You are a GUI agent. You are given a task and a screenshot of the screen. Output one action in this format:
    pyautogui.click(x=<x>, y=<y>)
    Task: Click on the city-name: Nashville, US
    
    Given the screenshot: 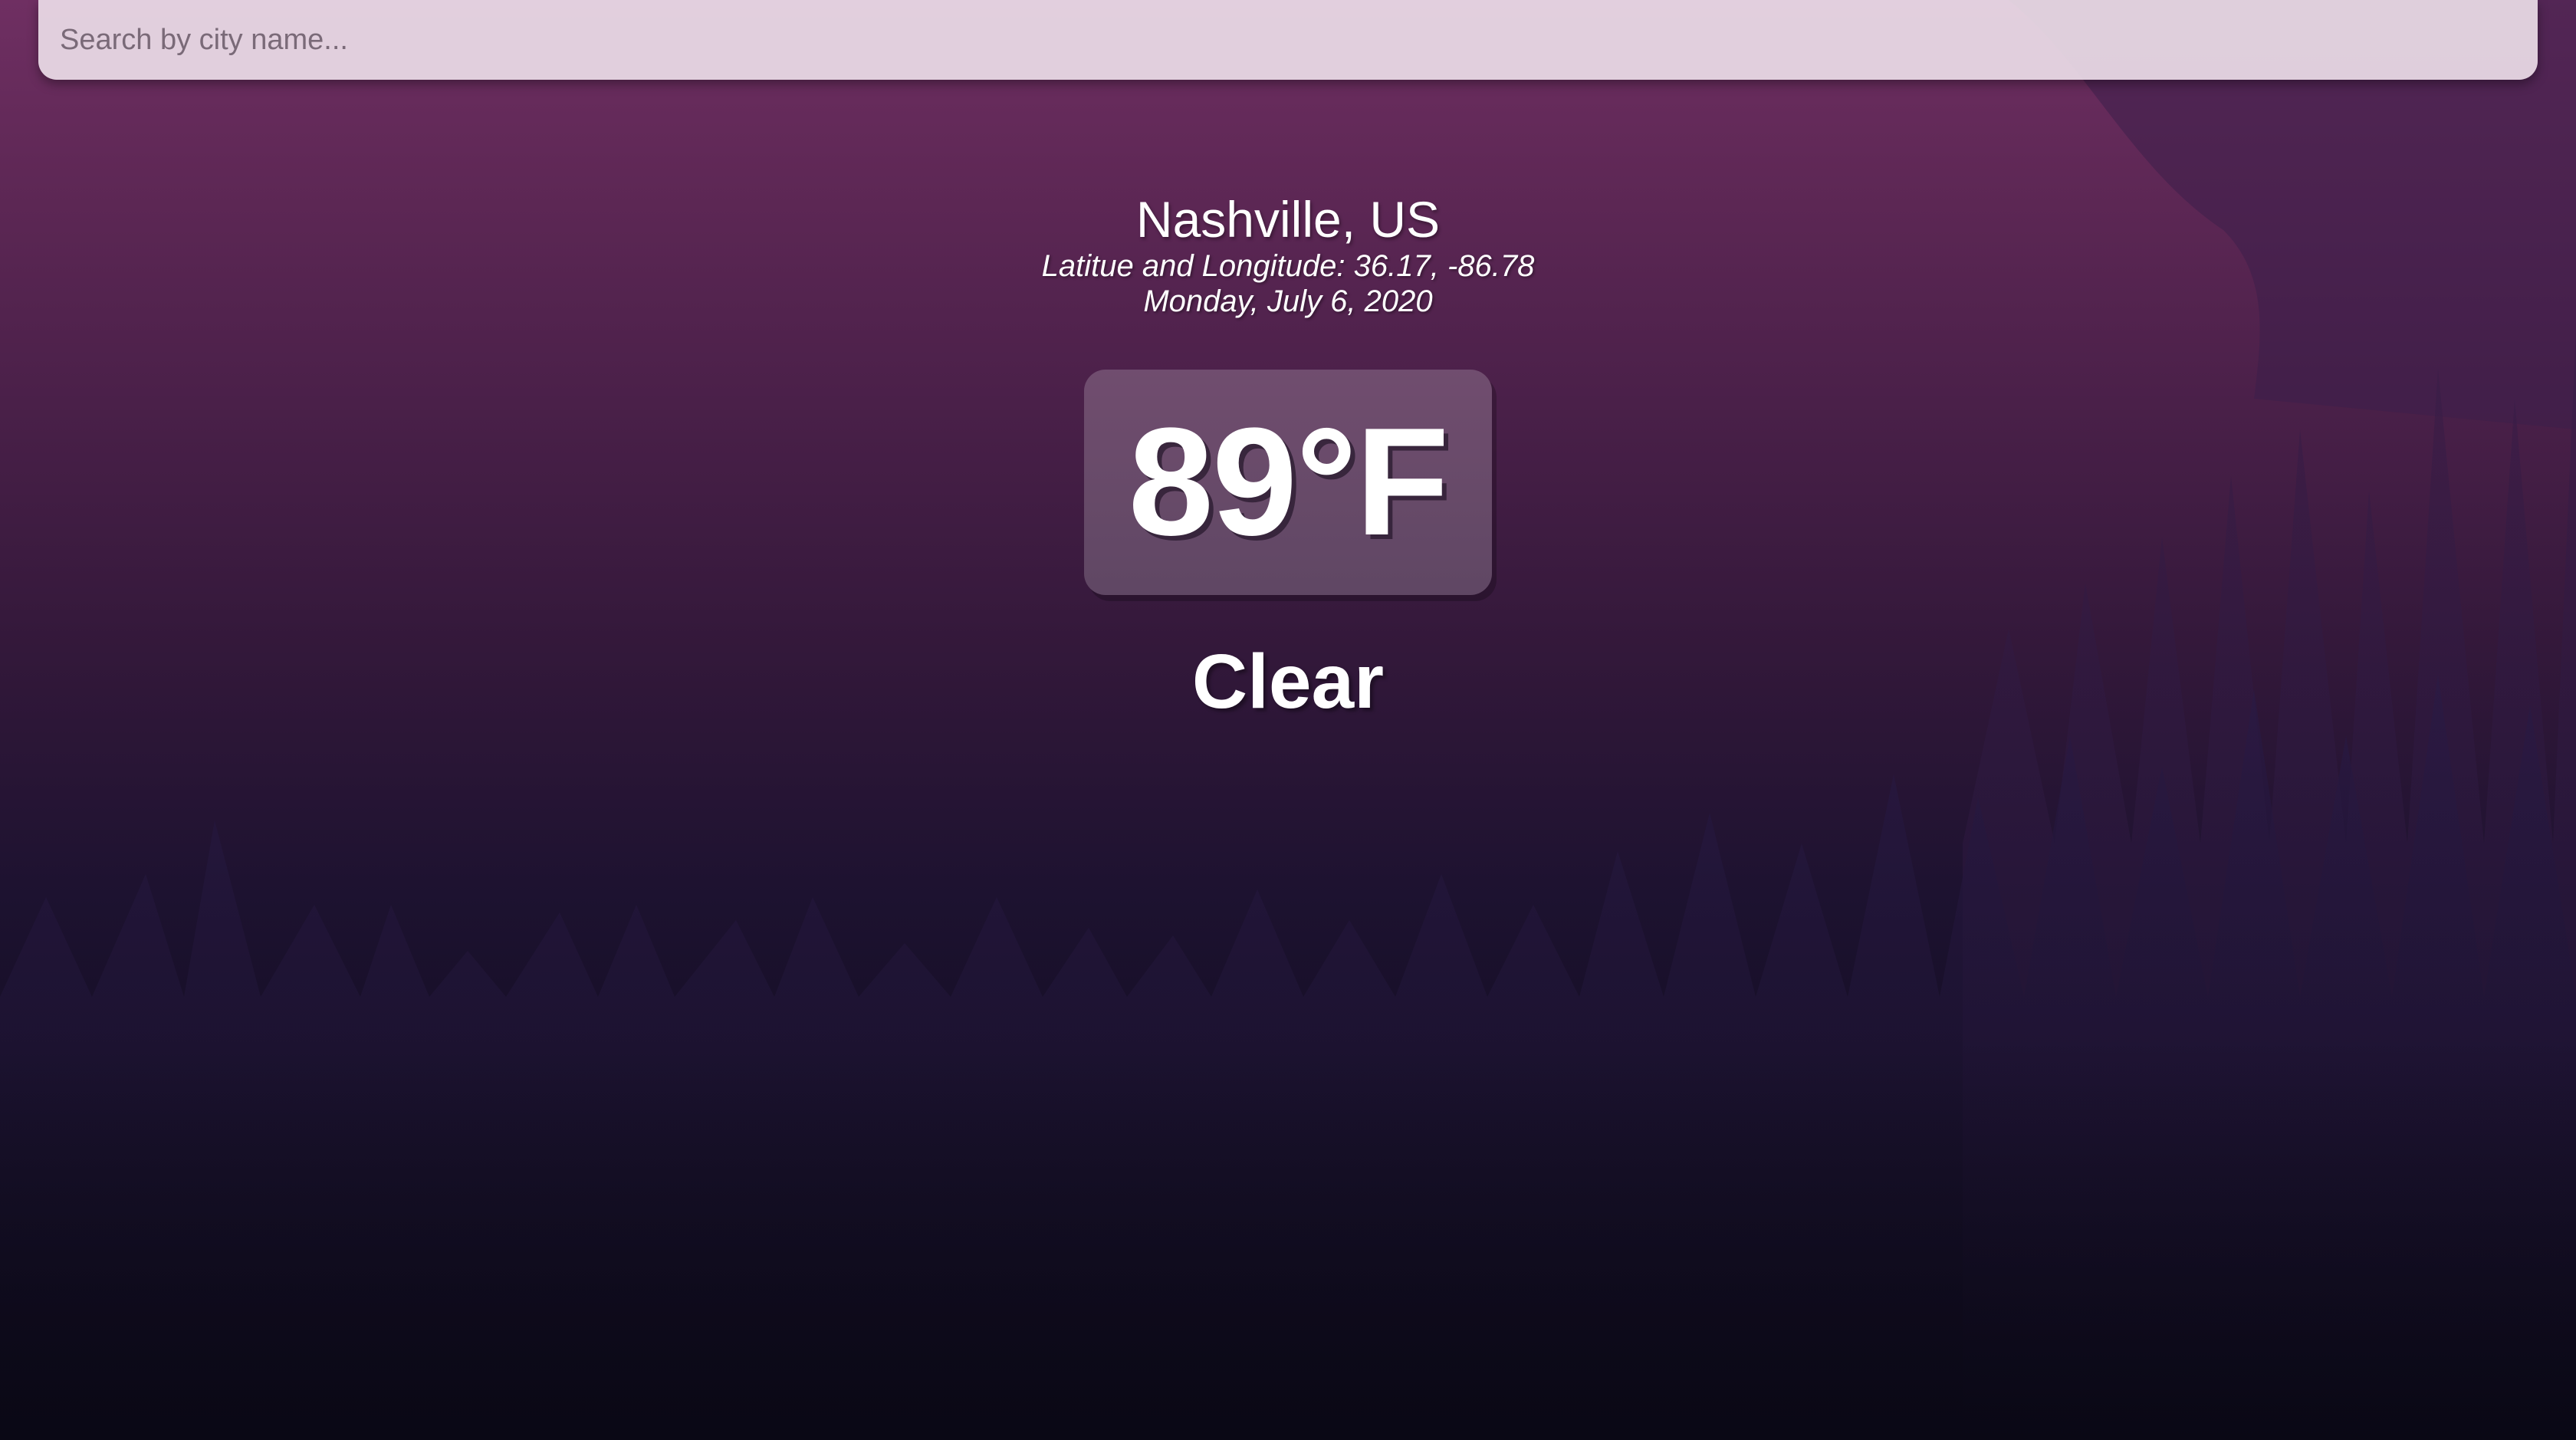 What is the action you would take?
    pyautogui.click(x=1288, y=219)
    